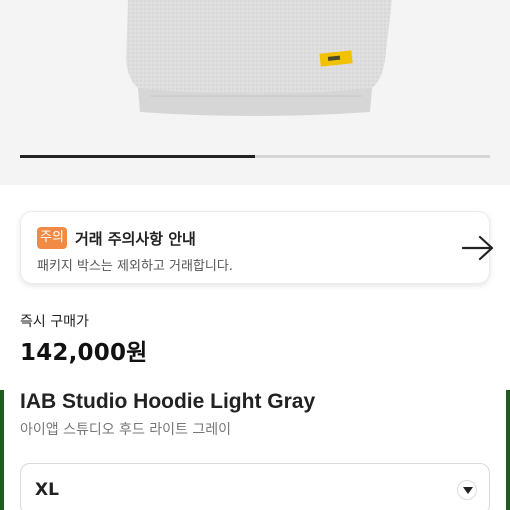 This screenshot has height=510, width=510. Describe the element at coordinates (478, 250) in the screenshot. I see `arrow-right-icon` at that location.